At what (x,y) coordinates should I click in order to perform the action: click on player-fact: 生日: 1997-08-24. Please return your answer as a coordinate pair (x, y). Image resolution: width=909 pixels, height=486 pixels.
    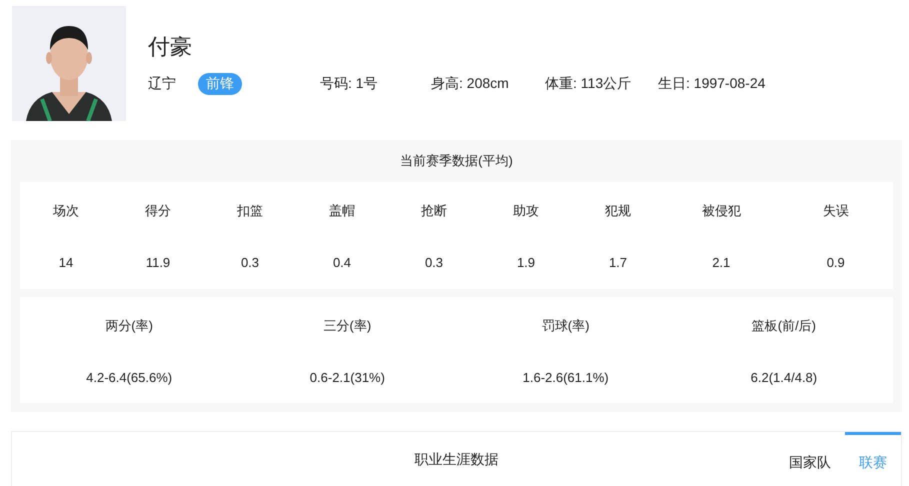
    Looking at the image, I should click on (712, 84).